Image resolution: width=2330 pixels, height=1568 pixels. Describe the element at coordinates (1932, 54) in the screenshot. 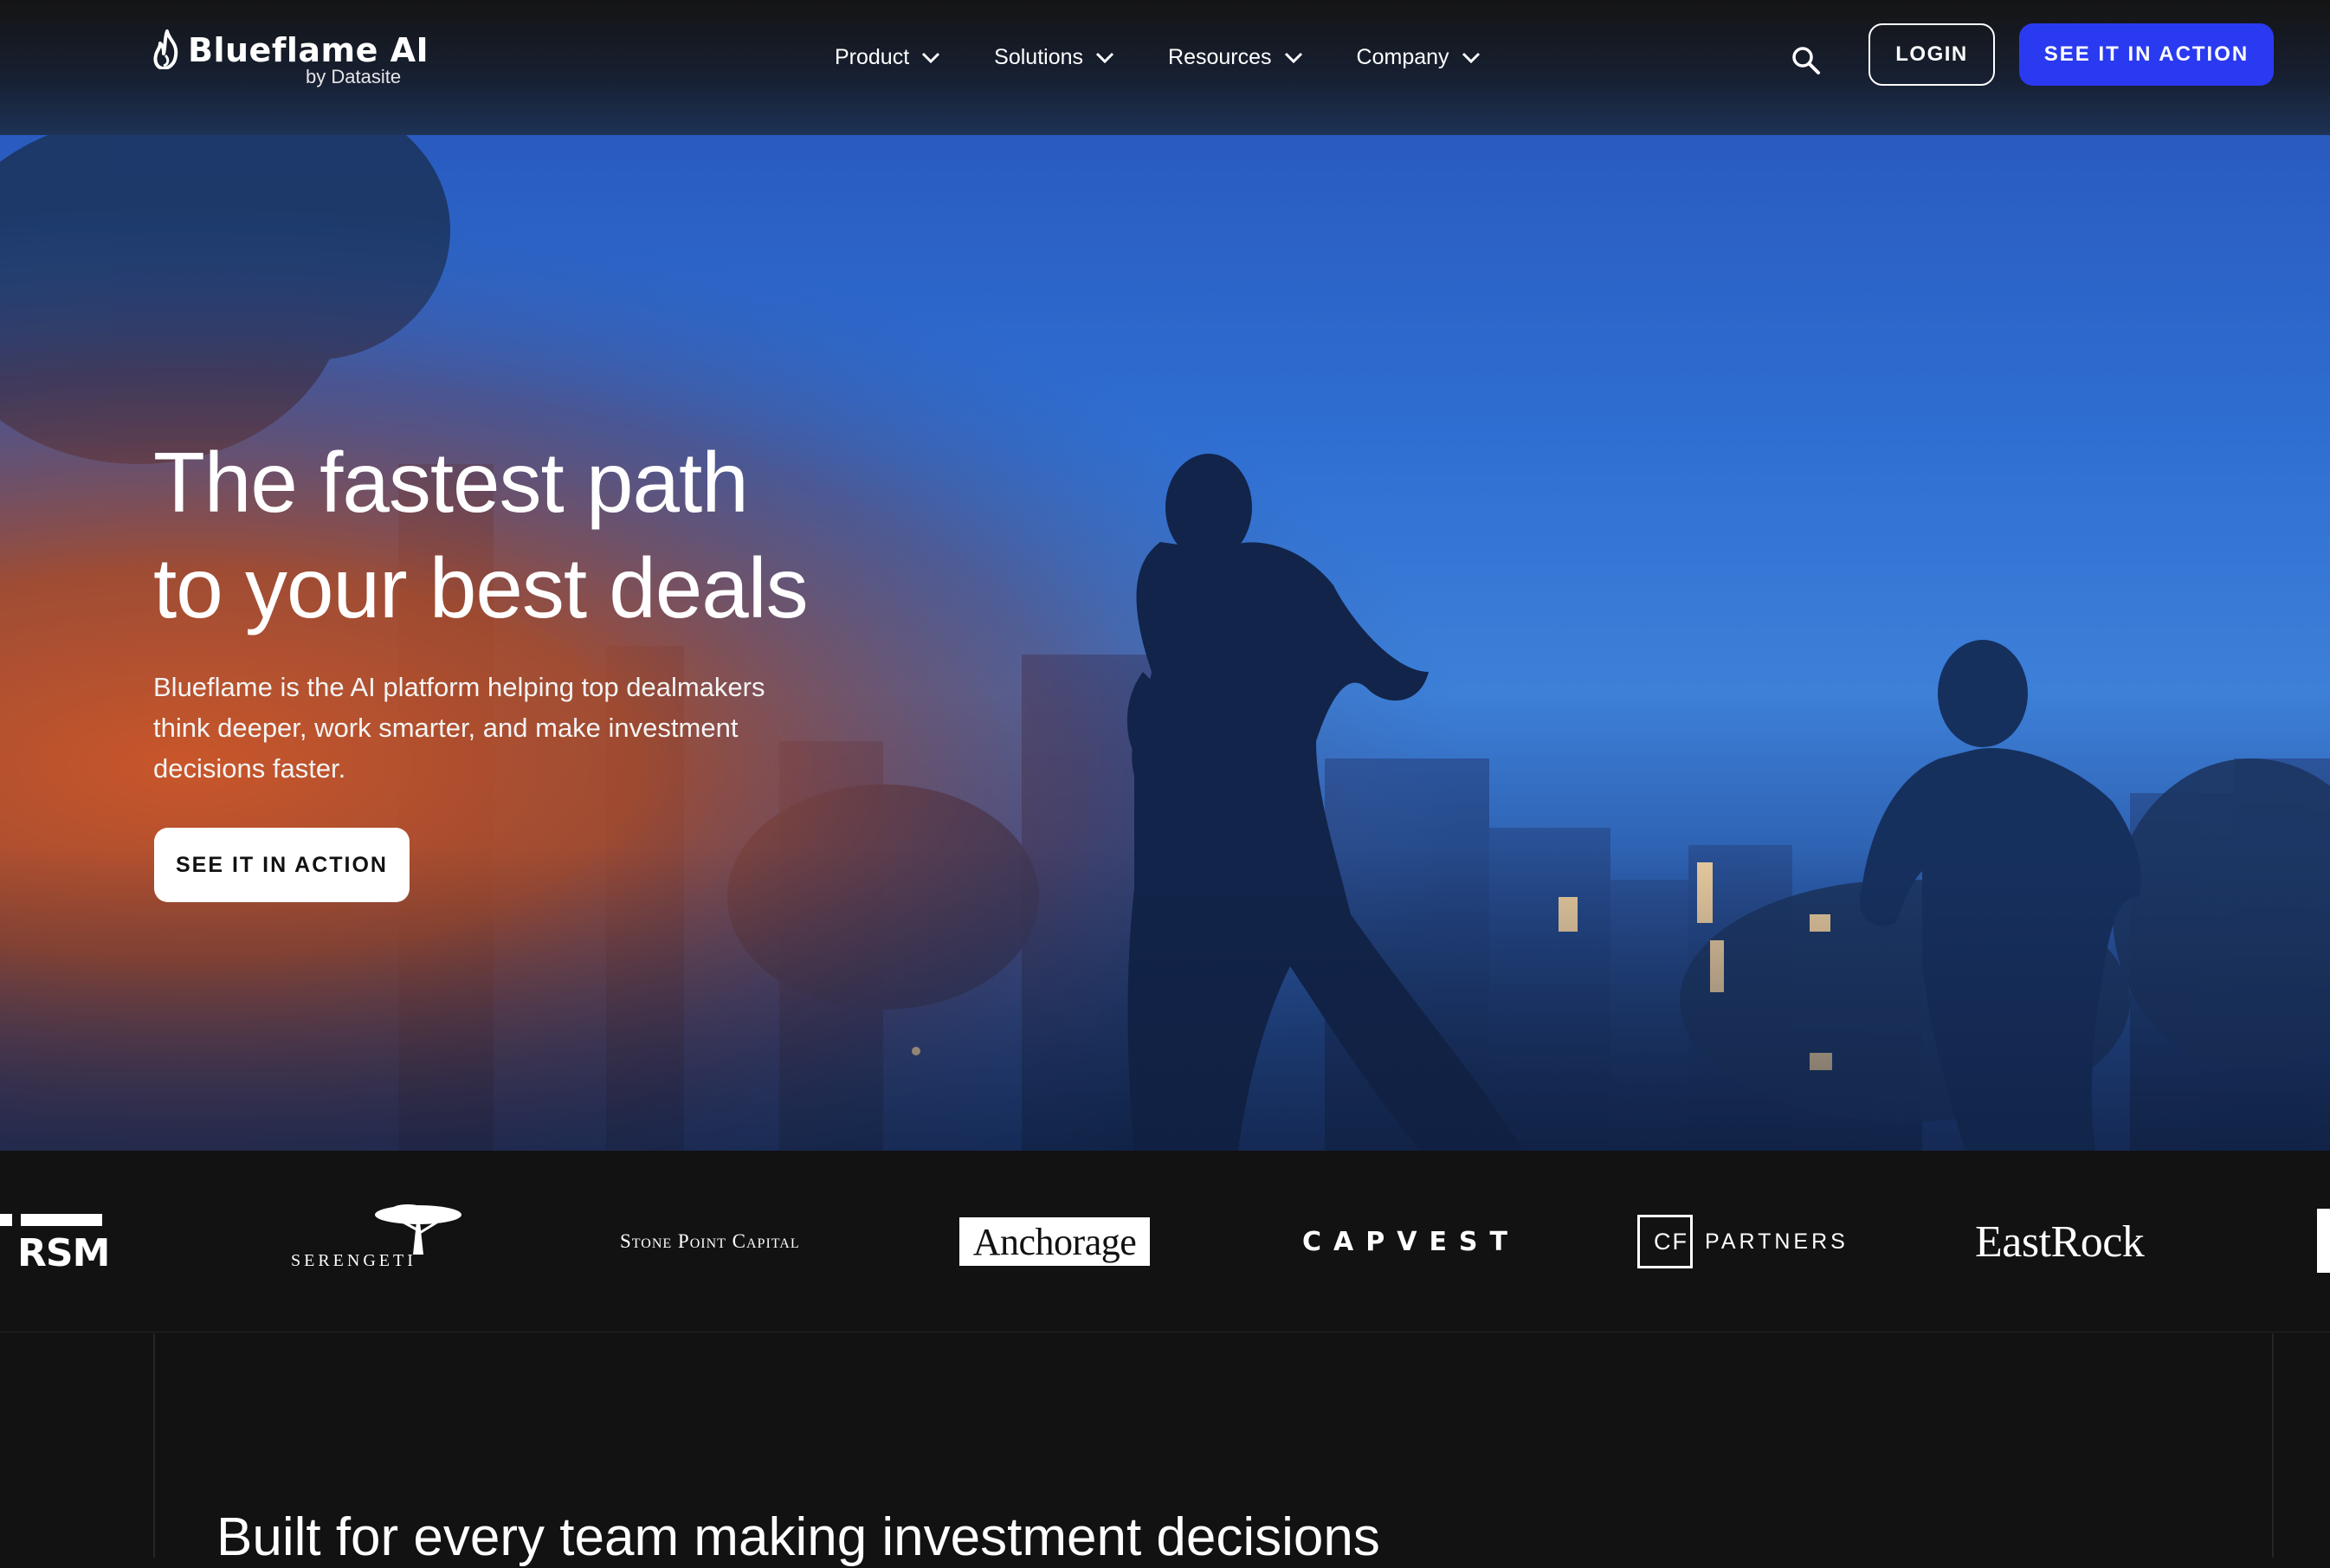

I see `login-button: LOGIN` at that location.